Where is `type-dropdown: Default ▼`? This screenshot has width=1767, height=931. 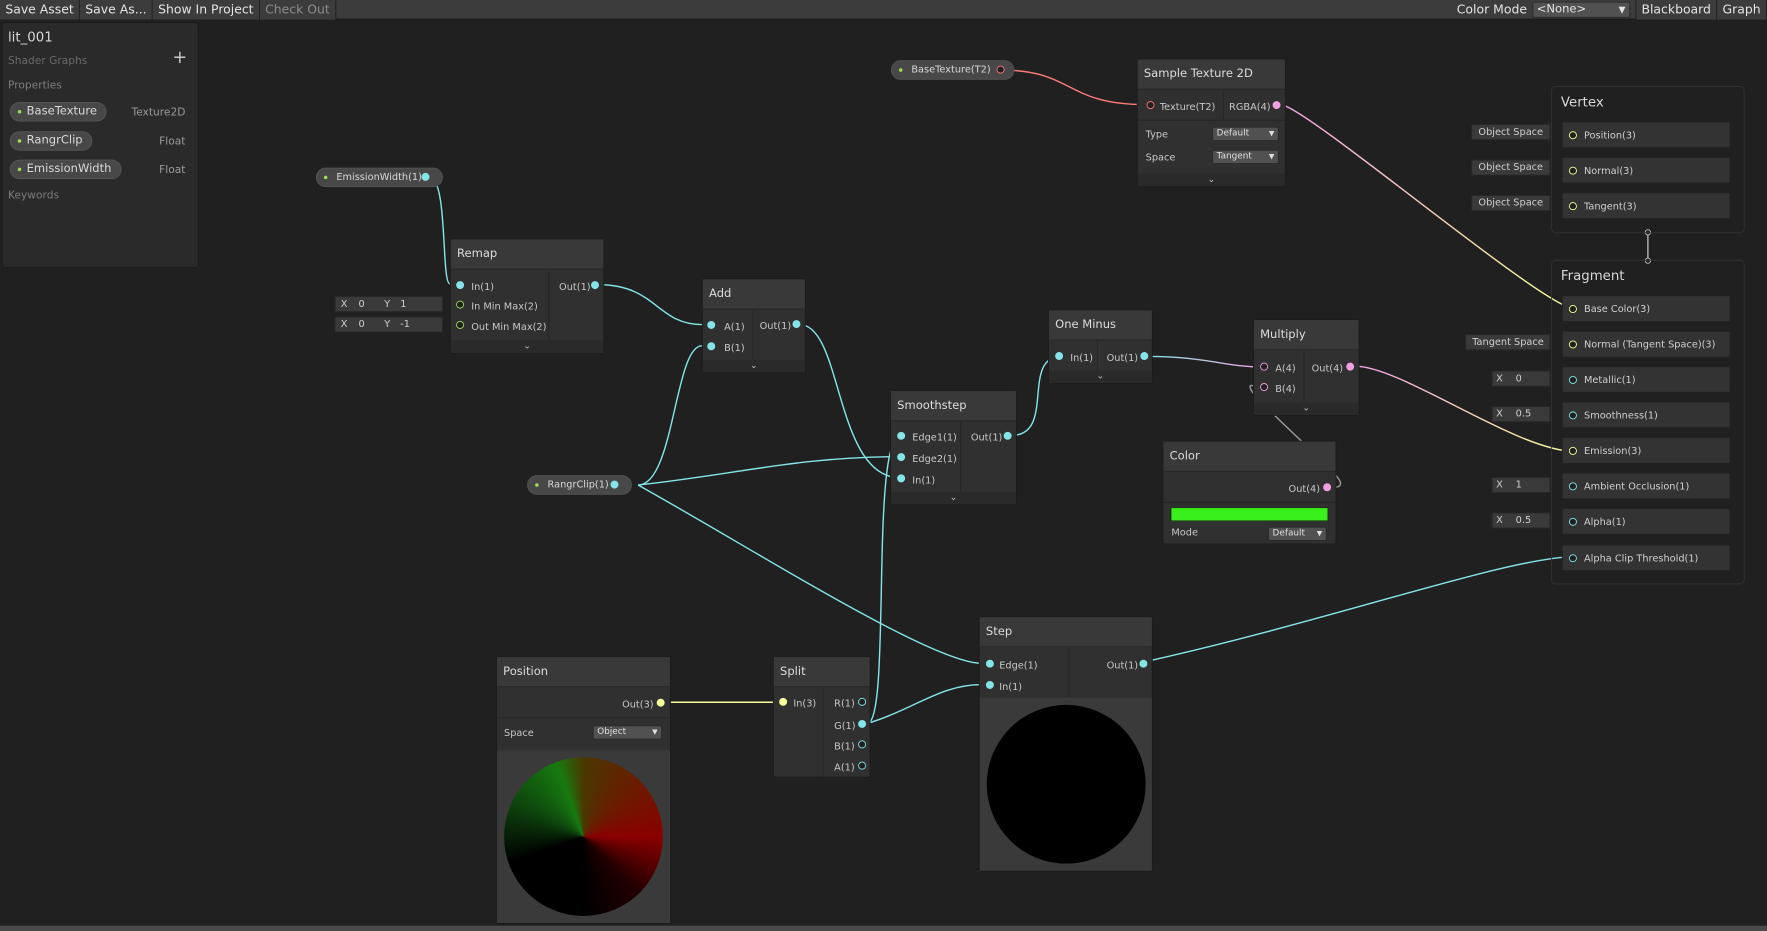
type-dropdown: Default ▼ is located at coordinates (1245, 133).